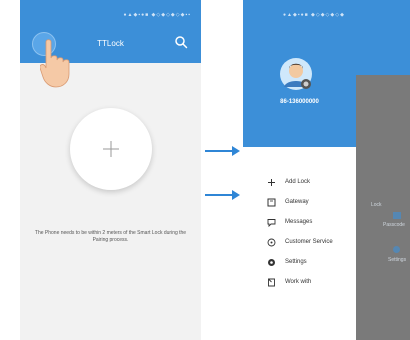  Describe the element at coordinates (309, 242) in the screenshot. I see `menu-item-label: Customer Service` at that location.